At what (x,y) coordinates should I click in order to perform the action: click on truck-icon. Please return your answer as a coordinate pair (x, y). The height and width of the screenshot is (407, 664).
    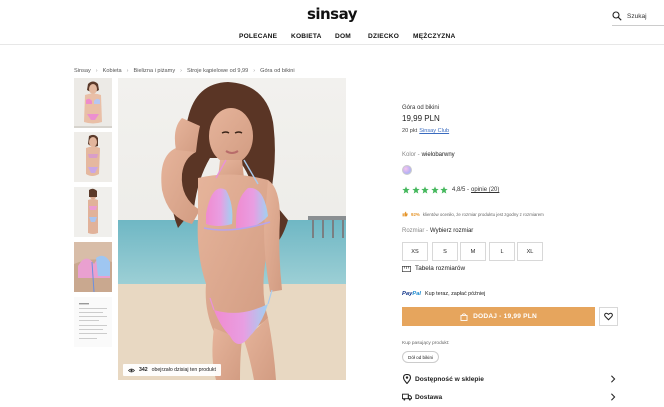
    Looking at the image, I should click on (407, 397).